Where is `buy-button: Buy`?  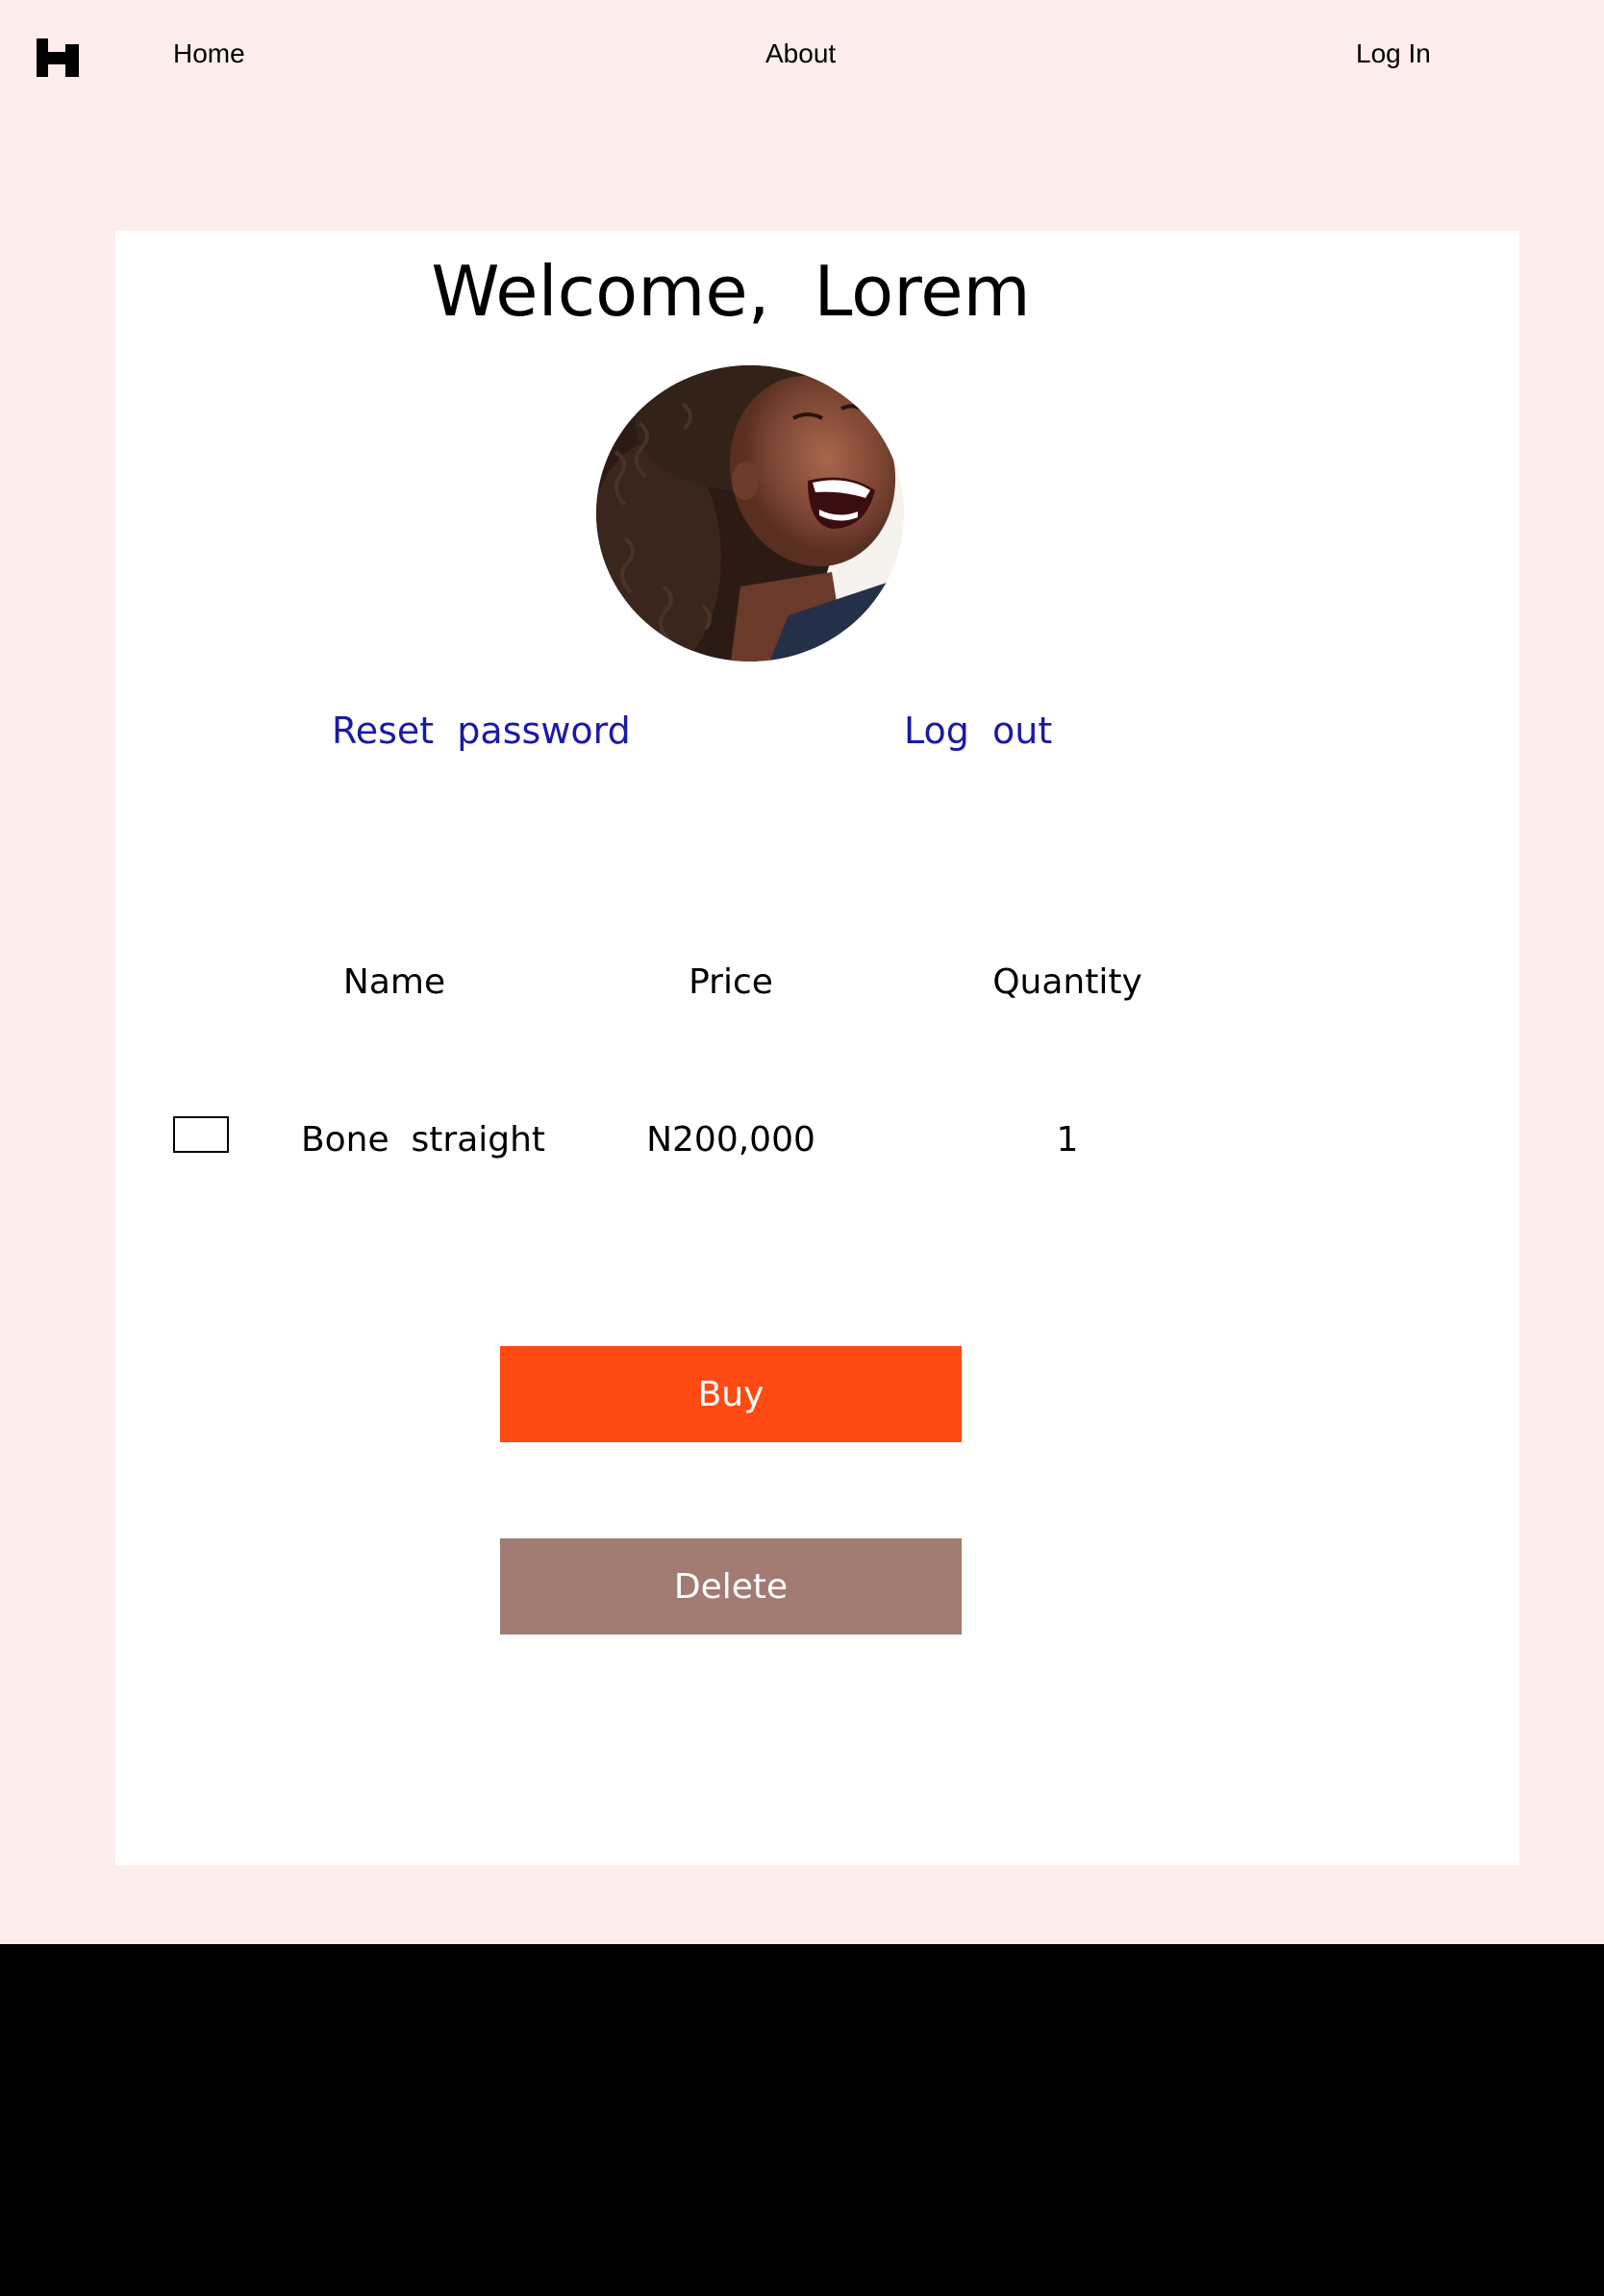 buy-button: Buy is located at coordinates (731, 1394).